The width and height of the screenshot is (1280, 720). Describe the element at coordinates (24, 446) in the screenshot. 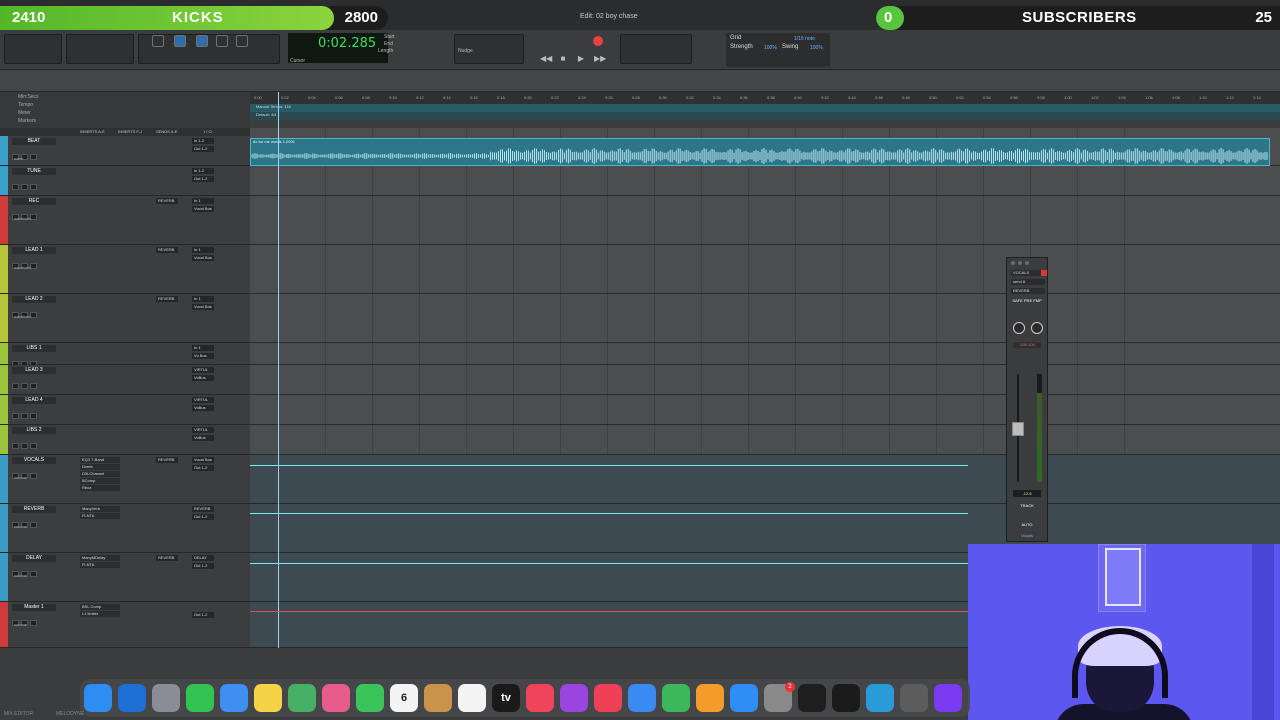

I see `solo-button` at that location.